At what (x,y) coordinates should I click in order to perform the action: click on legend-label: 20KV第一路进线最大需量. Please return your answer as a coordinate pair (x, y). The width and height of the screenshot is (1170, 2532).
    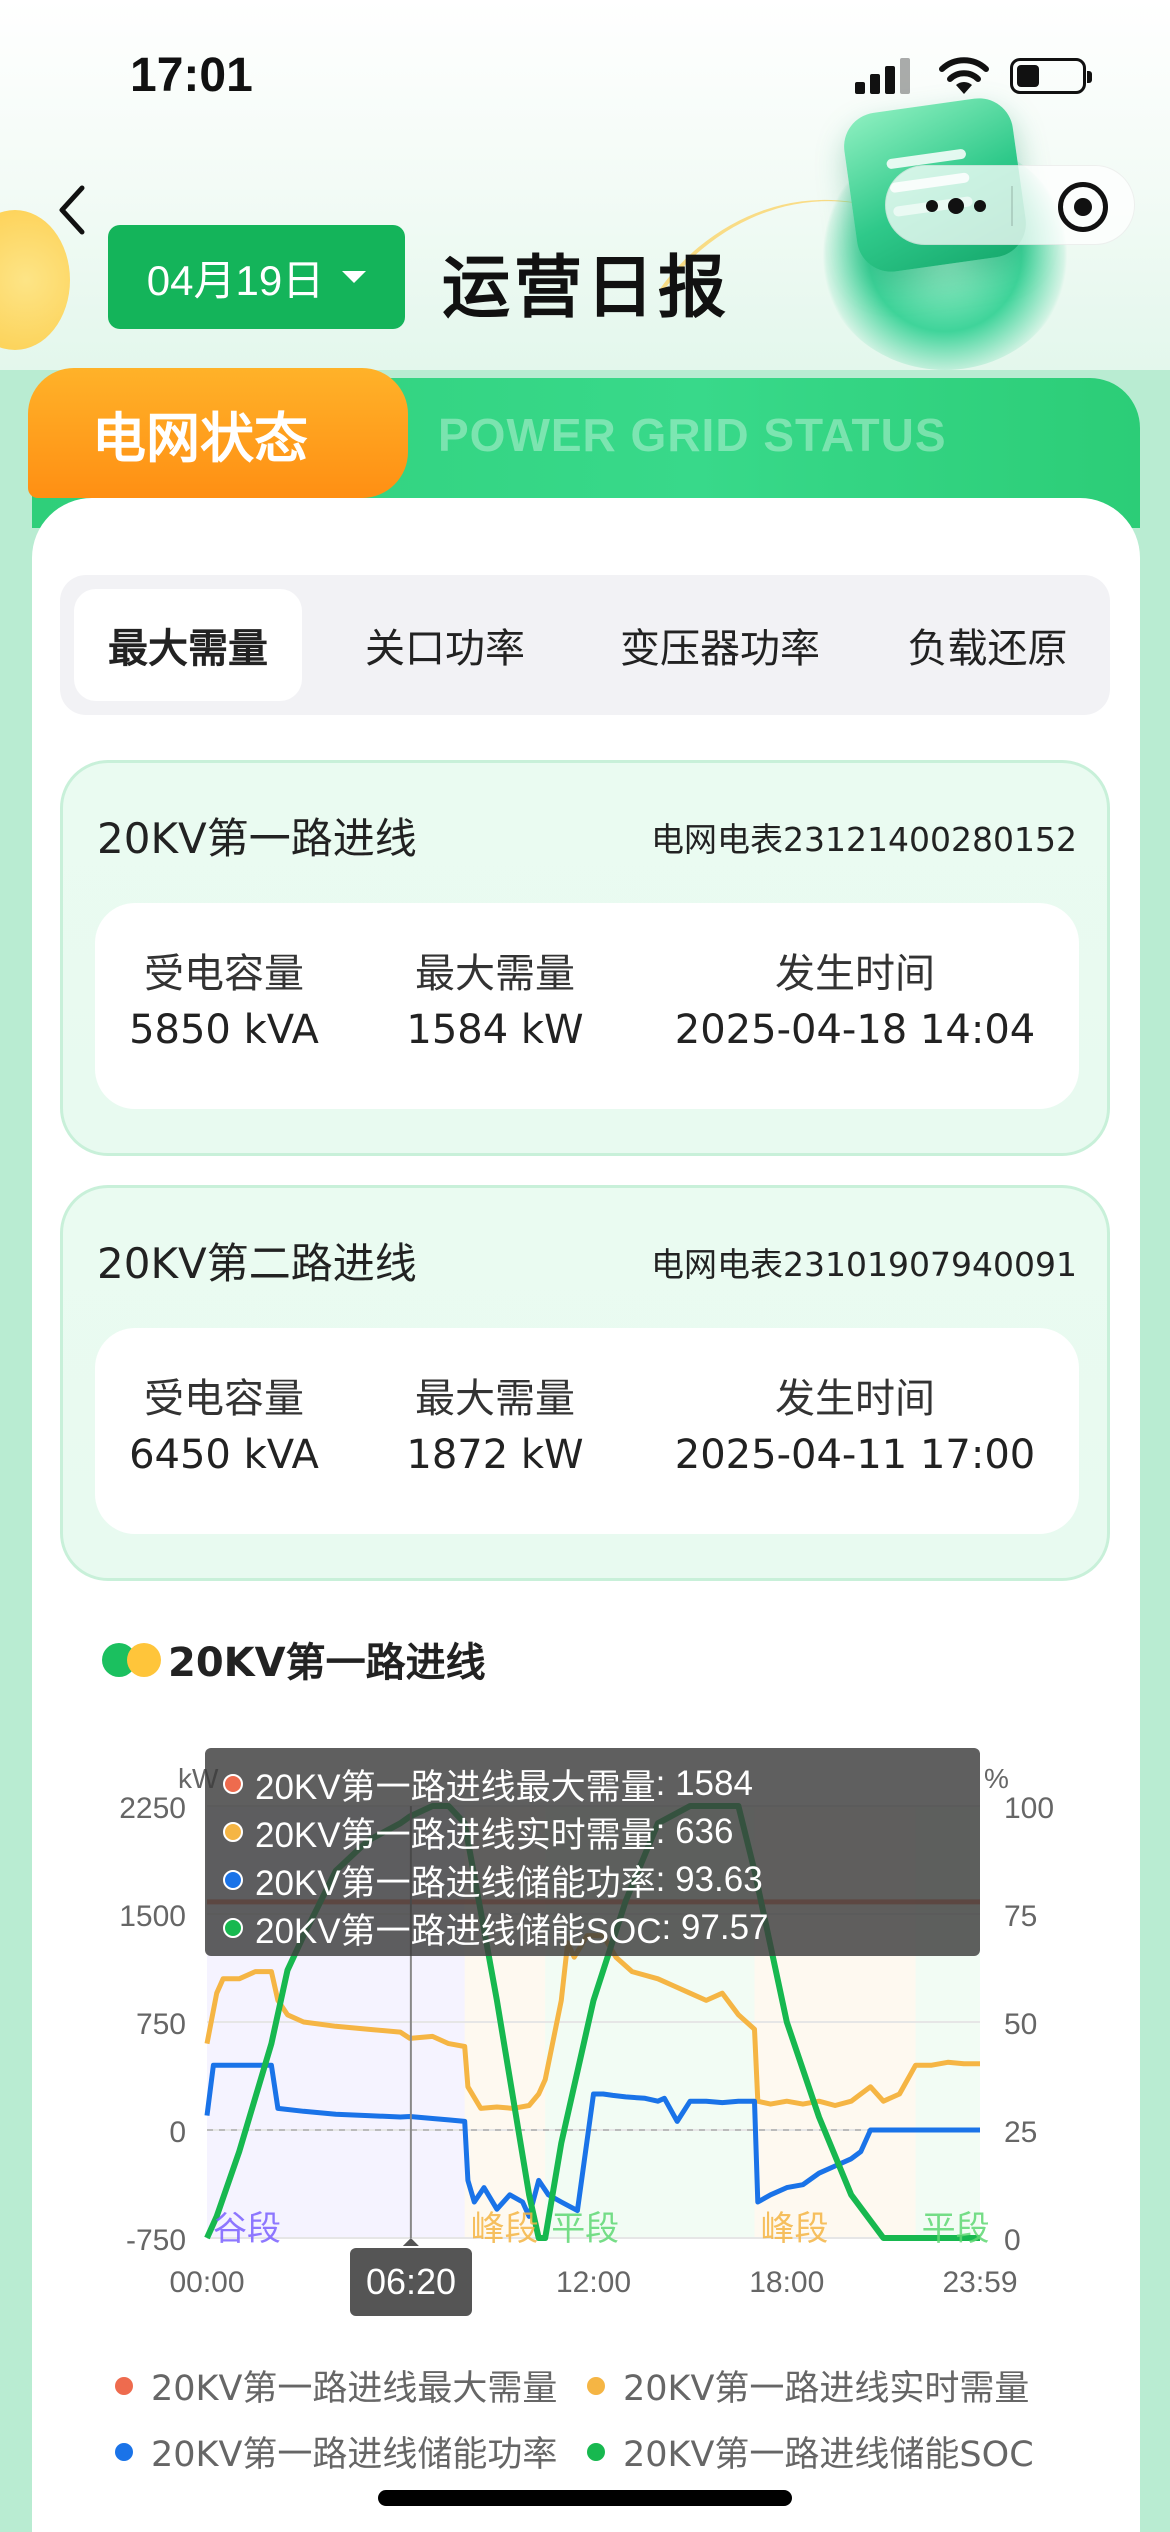
    Looking at the image, I should click on (354, 2389).